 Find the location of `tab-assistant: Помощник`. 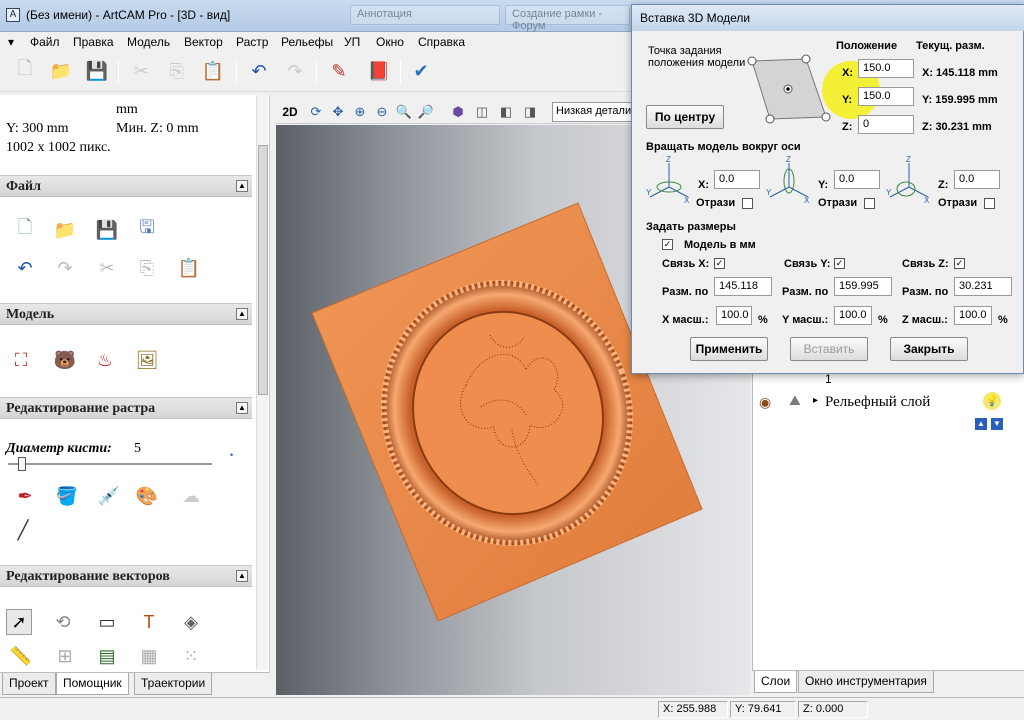

tab-assistant: Помощник is located at coordinates (92, 684).